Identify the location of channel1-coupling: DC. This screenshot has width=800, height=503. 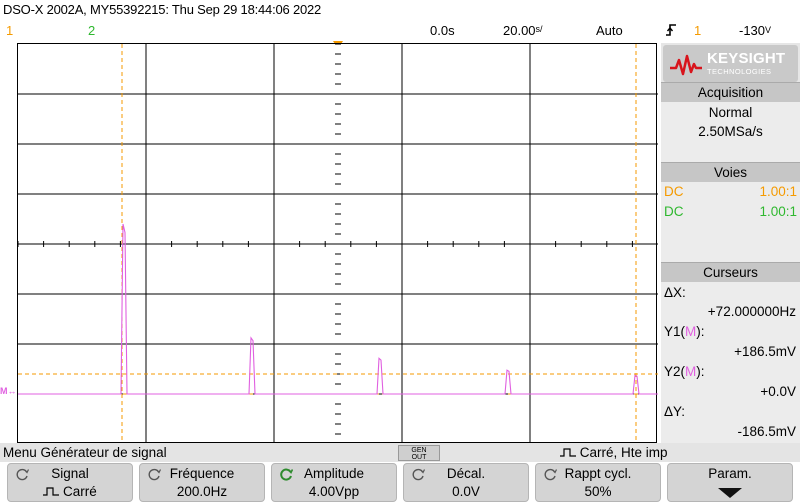
(674, 191).